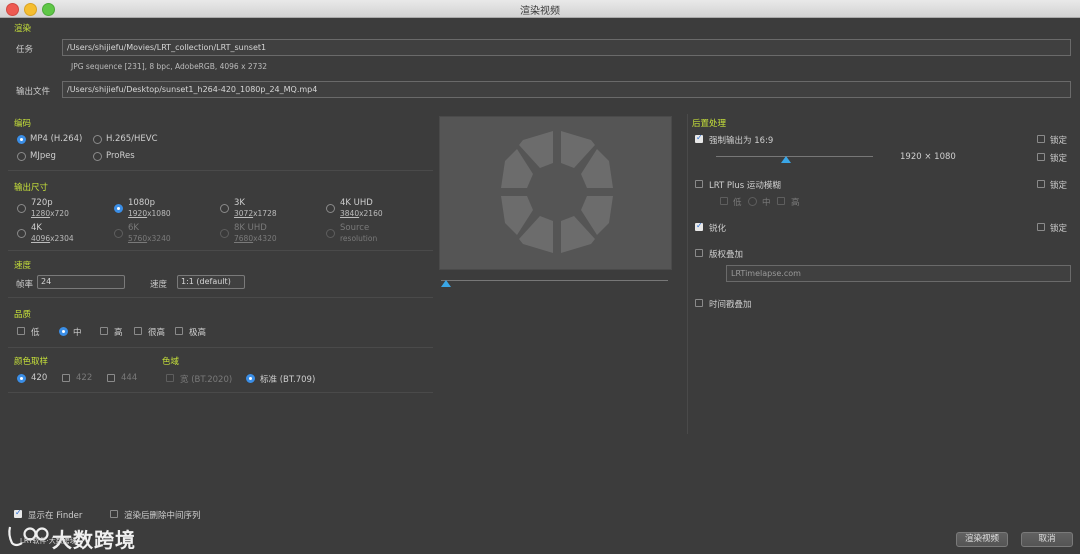  Describe the element at coordinates (699, 226) in the screenshot. I see `sharpen-checkbox` at that location.